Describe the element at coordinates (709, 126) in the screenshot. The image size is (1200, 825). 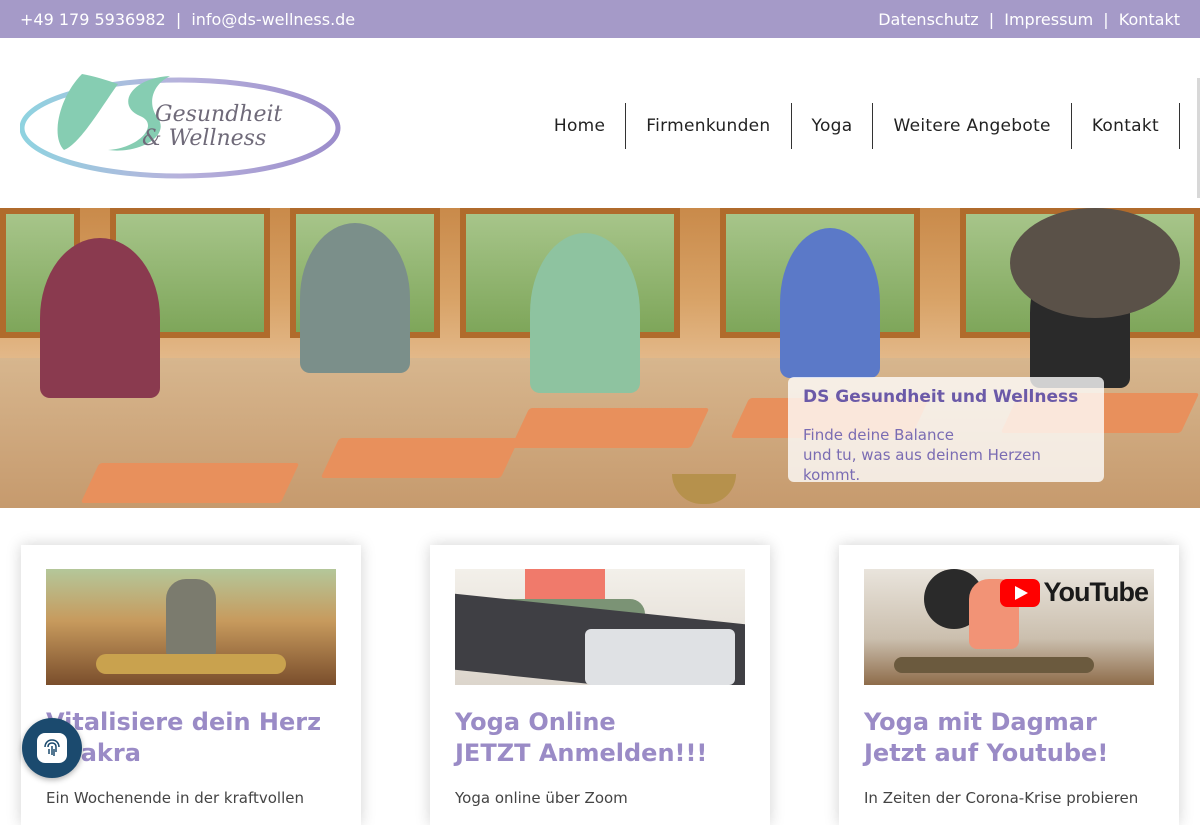
I see `nav-firmenkunden: Firmenkunden` at that location.